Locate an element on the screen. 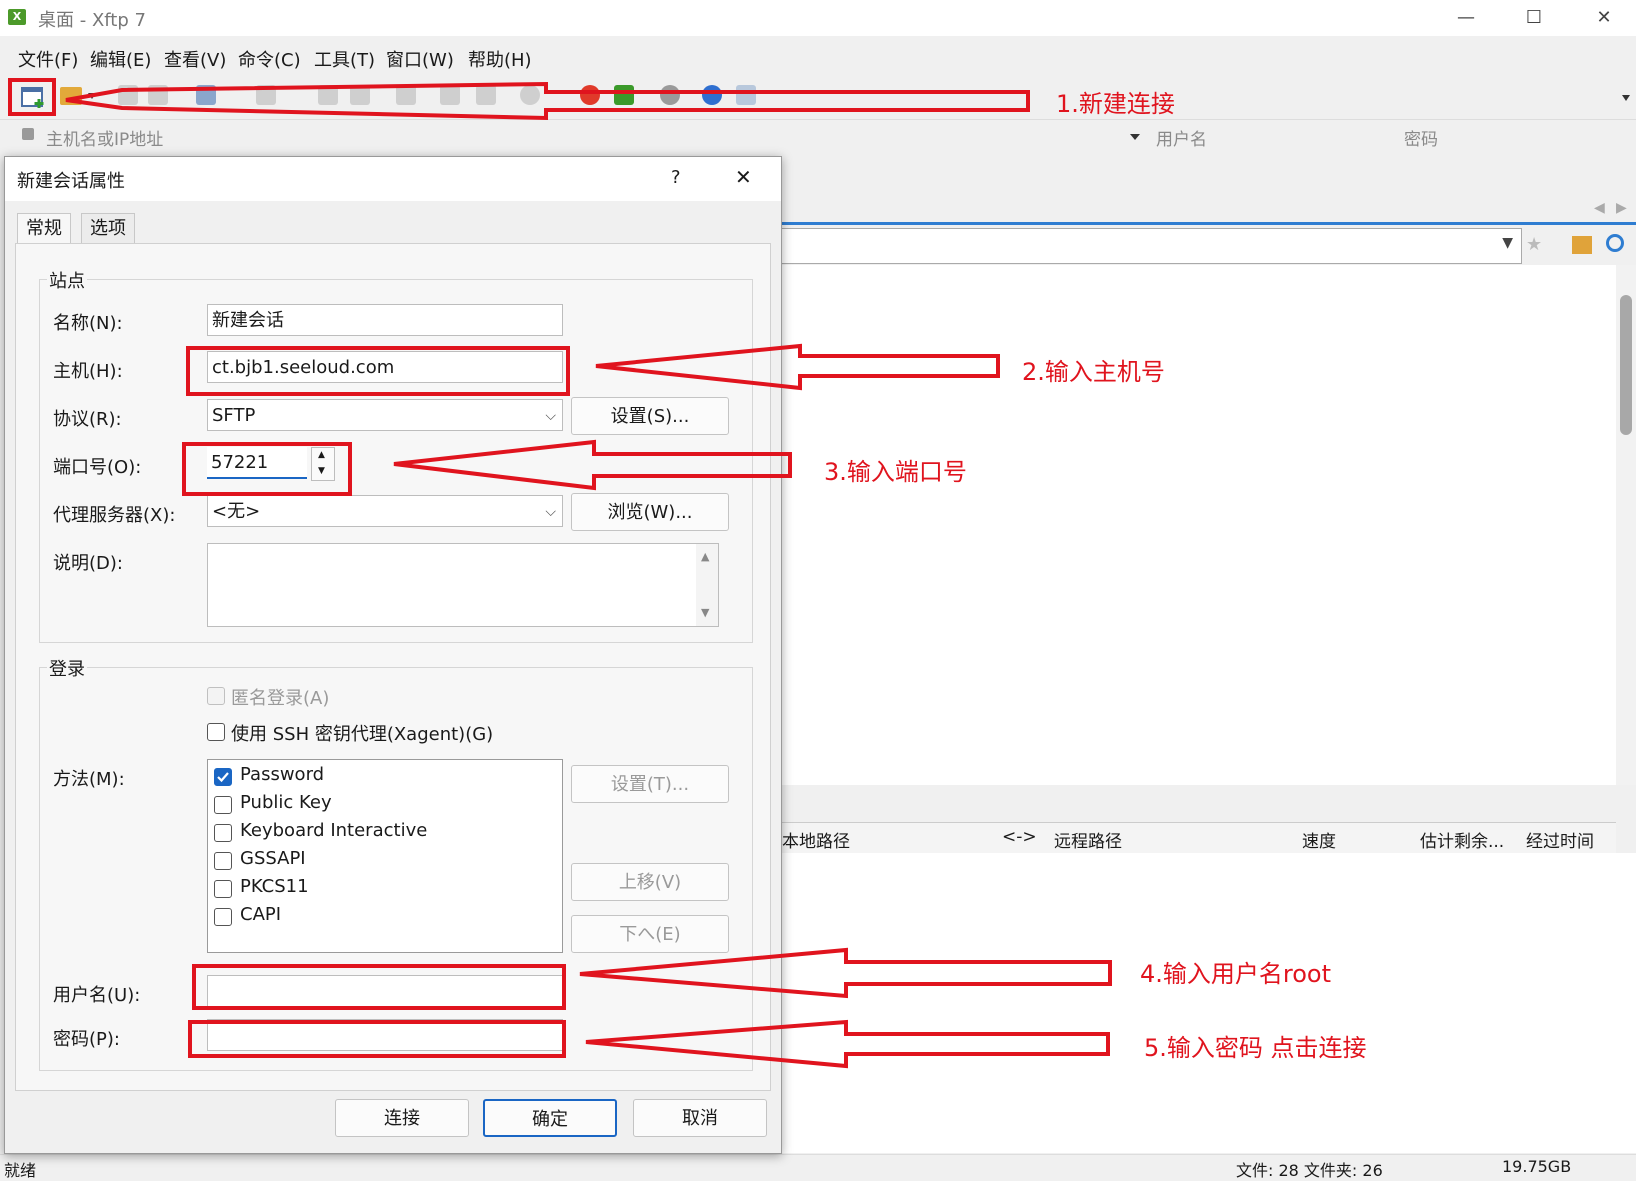  annotation-step-2: 2.输入主机号 is located at coordinates (1093, 372).